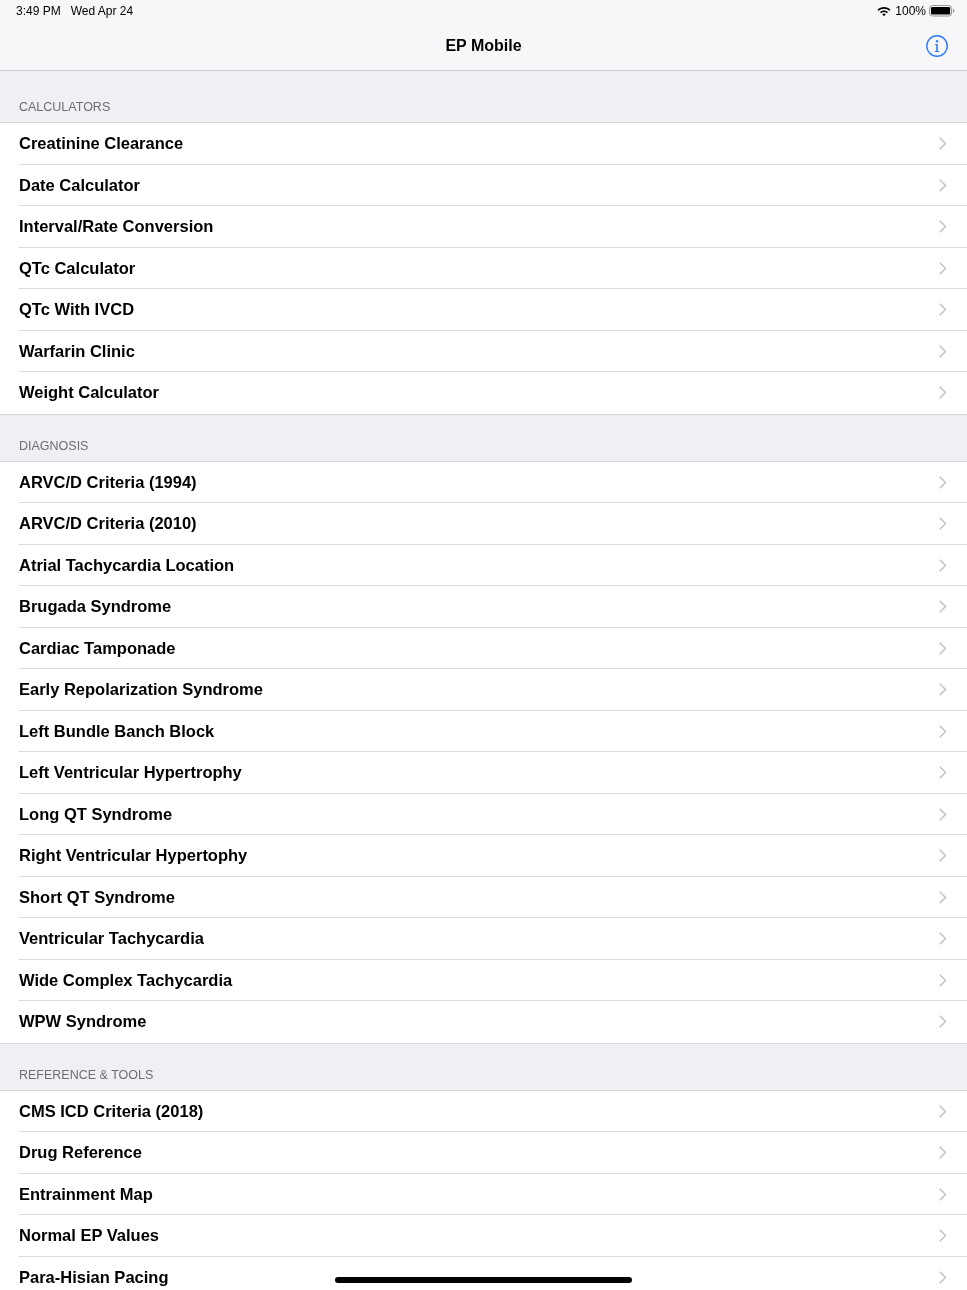 This screenshot has height=1290, width=967. What do you see at coordinates (65, 107) in the screenshot?
I see `section-header: CALCULATORS` at bounding box center [65, 107].